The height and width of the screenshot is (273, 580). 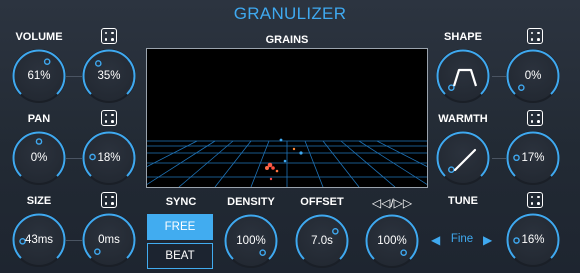 I want to click on pan-spread-knob: 18%, so click(x=109, y=158).